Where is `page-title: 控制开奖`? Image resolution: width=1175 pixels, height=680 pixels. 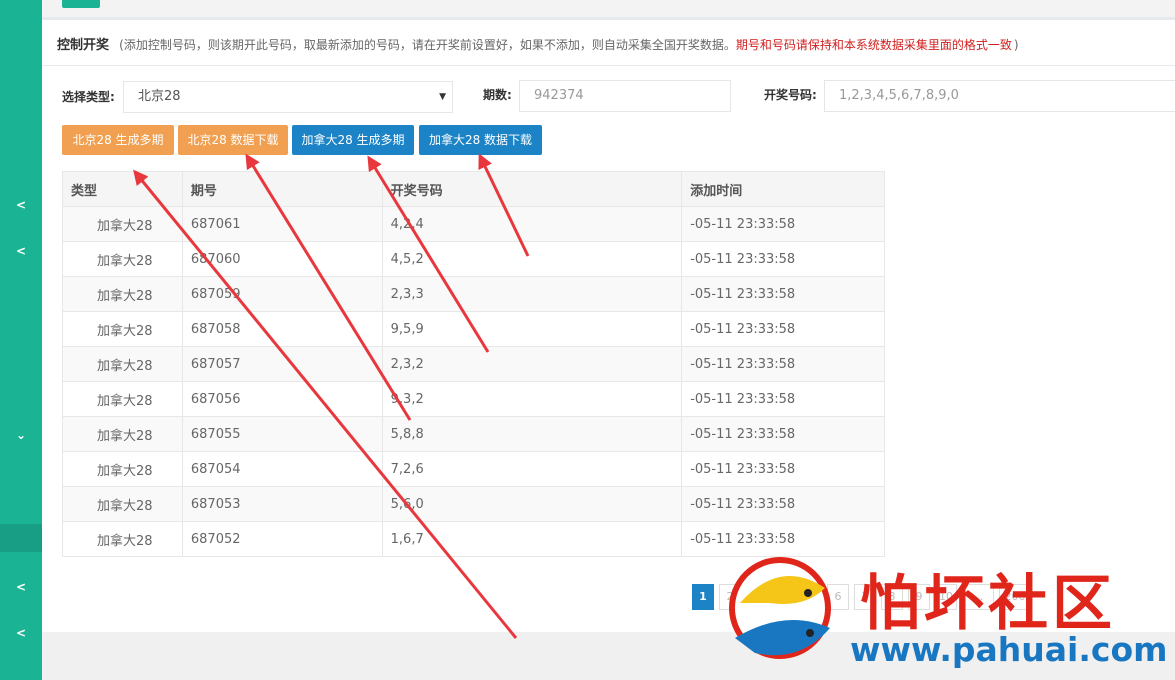 page-title: 控制开奖 is located at coordinates (83, 45).